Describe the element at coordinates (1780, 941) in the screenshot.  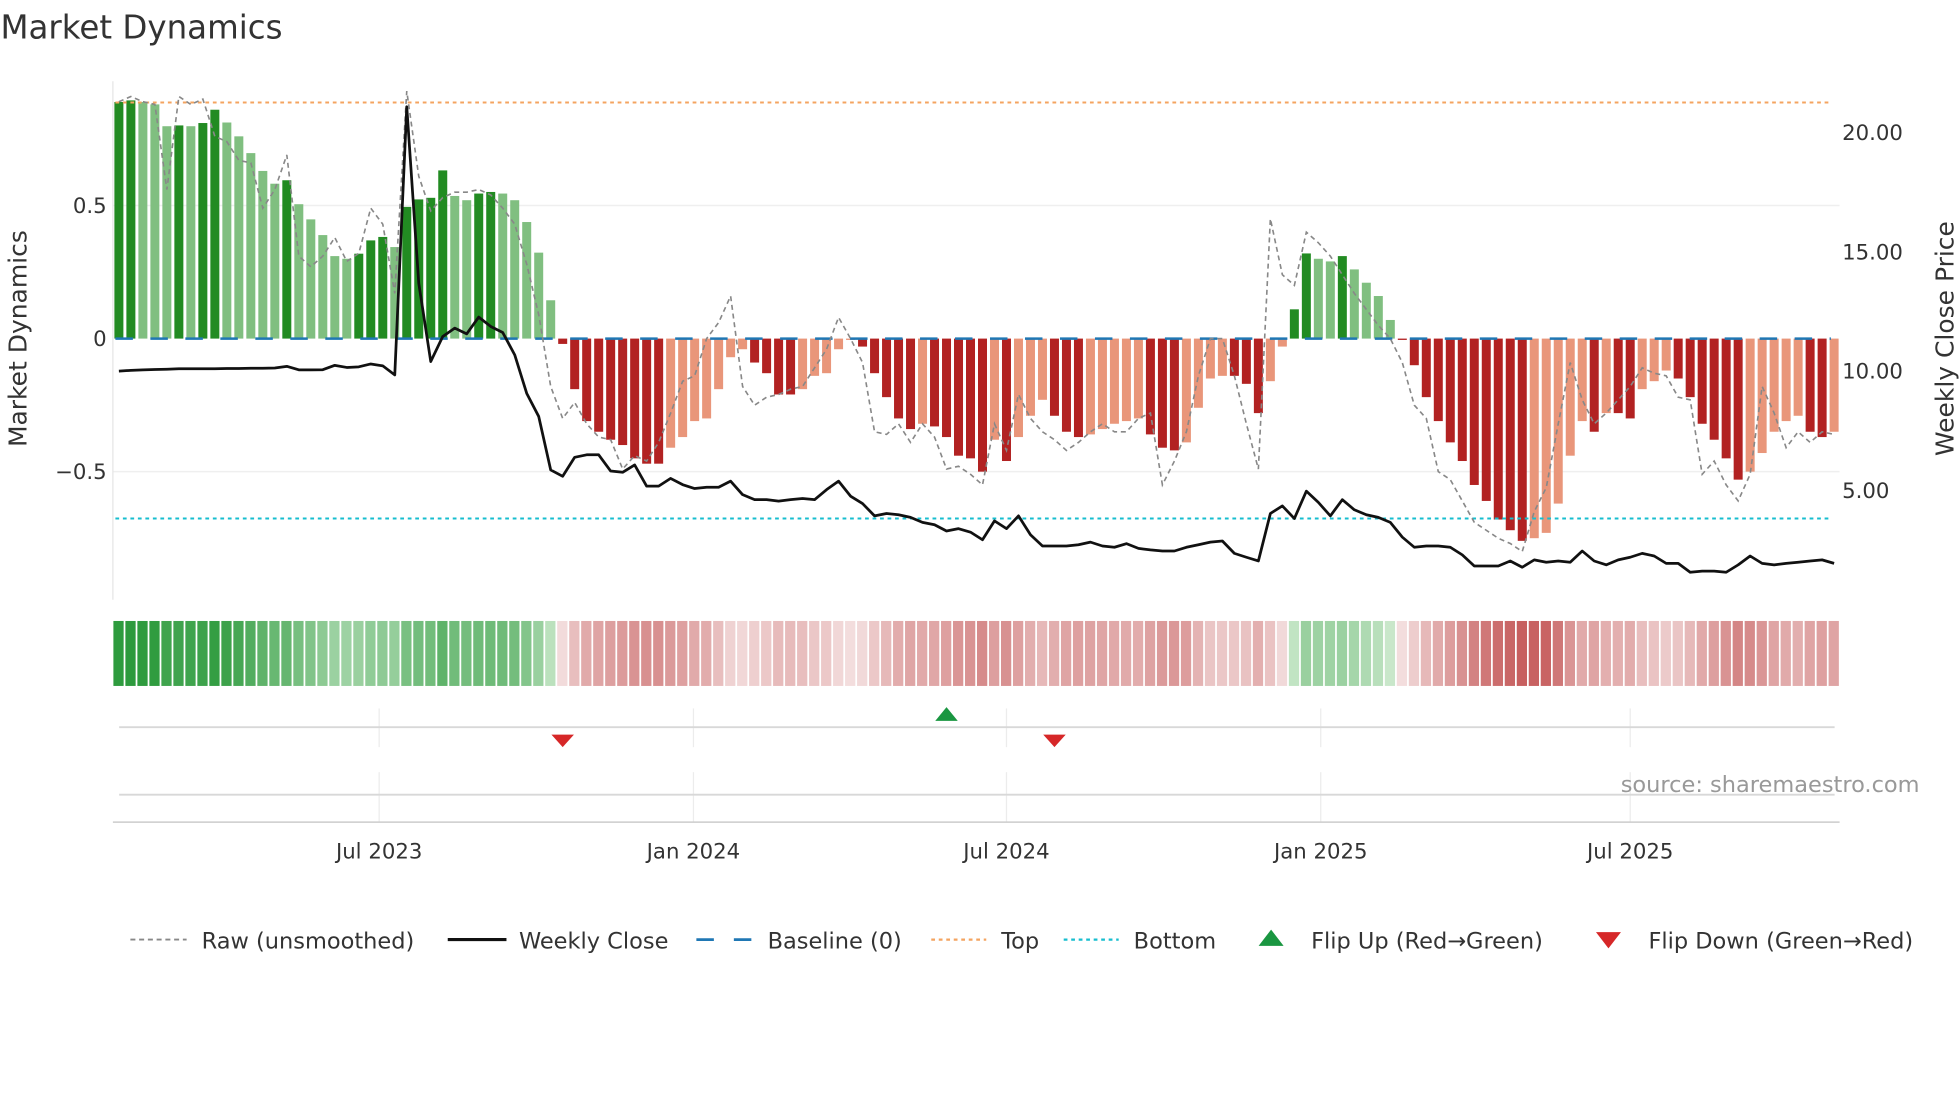
I see `legend-label: Flip Down (Green→Red)` at that location.